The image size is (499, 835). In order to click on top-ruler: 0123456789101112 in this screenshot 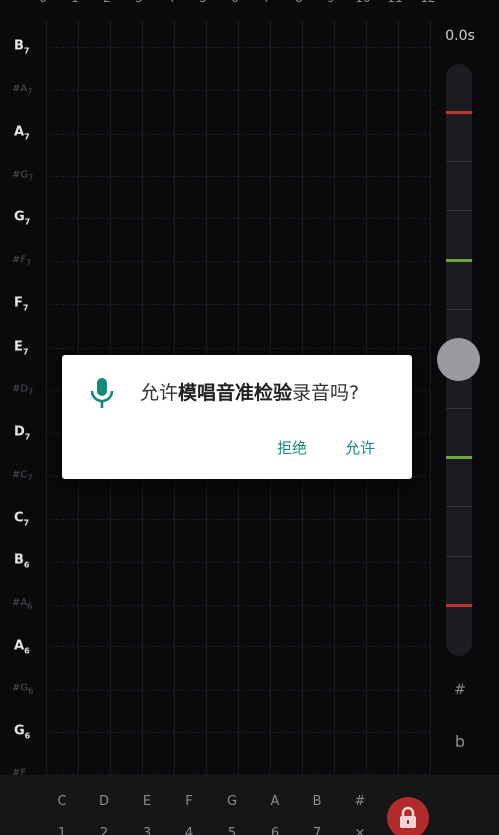, I will do `click(220, 4)`.